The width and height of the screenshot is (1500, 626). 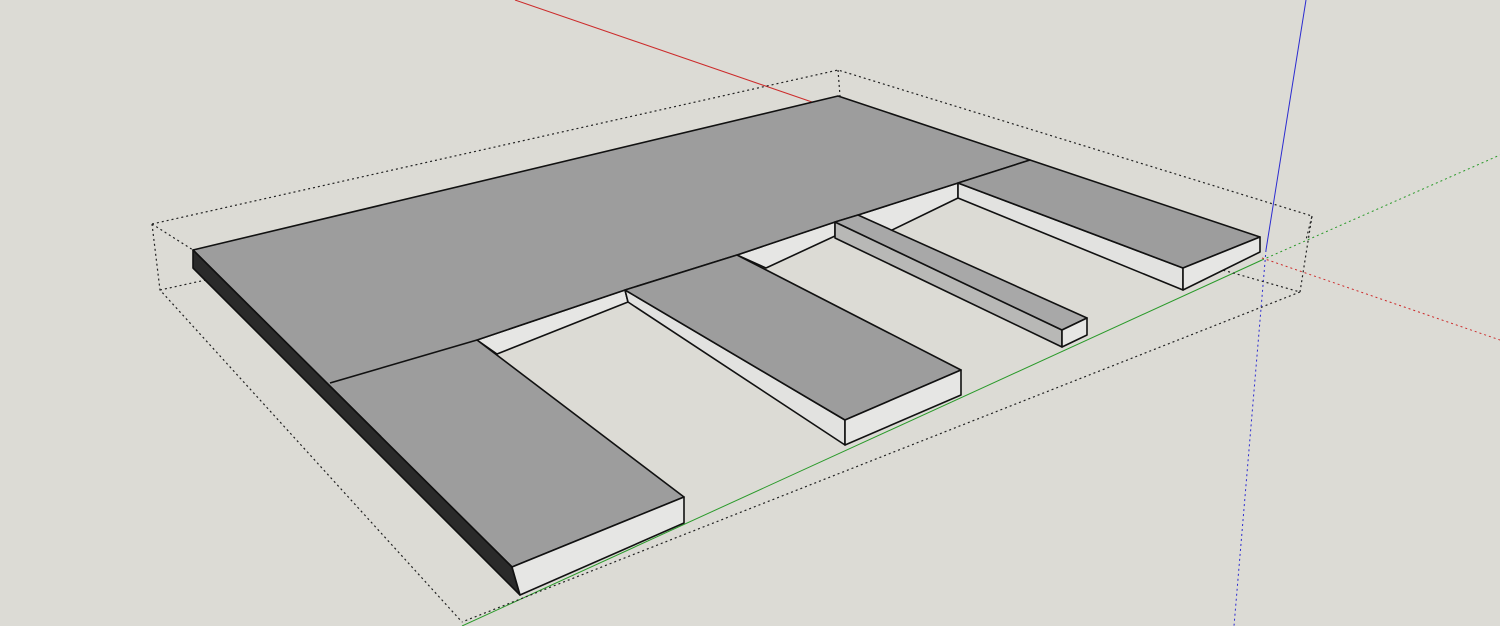 I want to click on red-axis, so click(x=663, y=51).